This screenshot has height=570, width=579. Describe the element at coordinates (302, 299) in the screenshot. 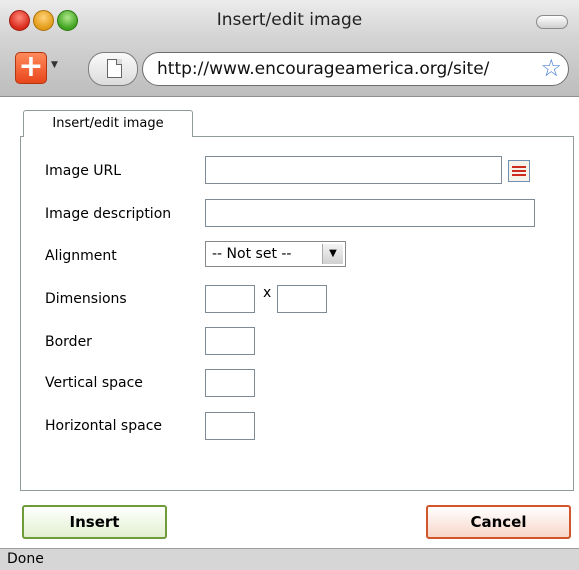

I see `height-input` at that location.